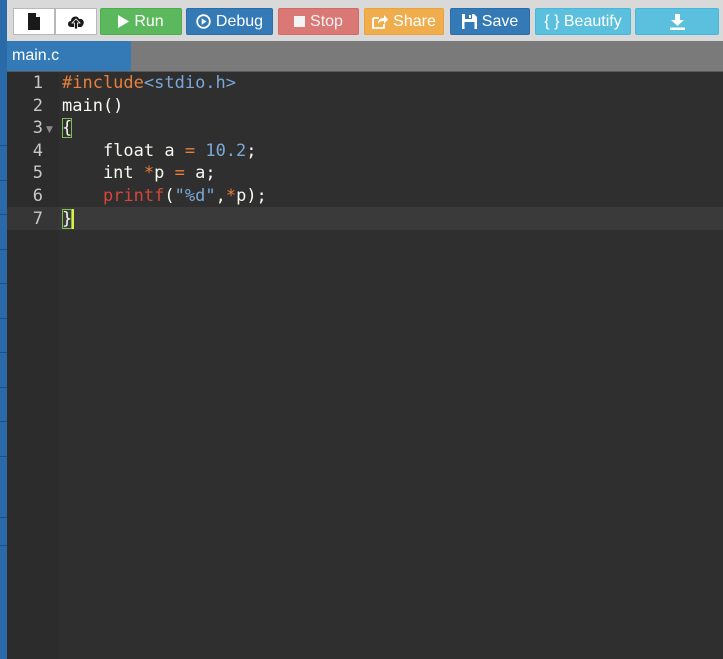 The width and height of the screenshot is (723, 659). What do you see at coordinates (220, 196) in the screenshot?
I see `code-token: ,` at bounding box center [220, 196].